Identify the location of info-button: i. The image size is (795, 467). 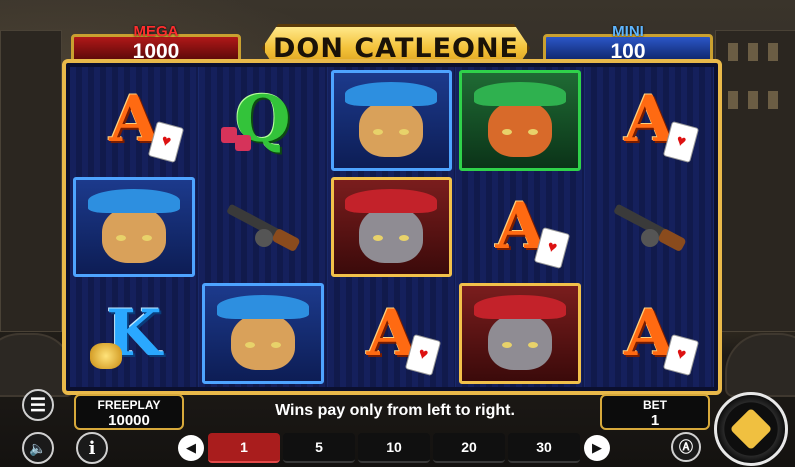
(92, 448).